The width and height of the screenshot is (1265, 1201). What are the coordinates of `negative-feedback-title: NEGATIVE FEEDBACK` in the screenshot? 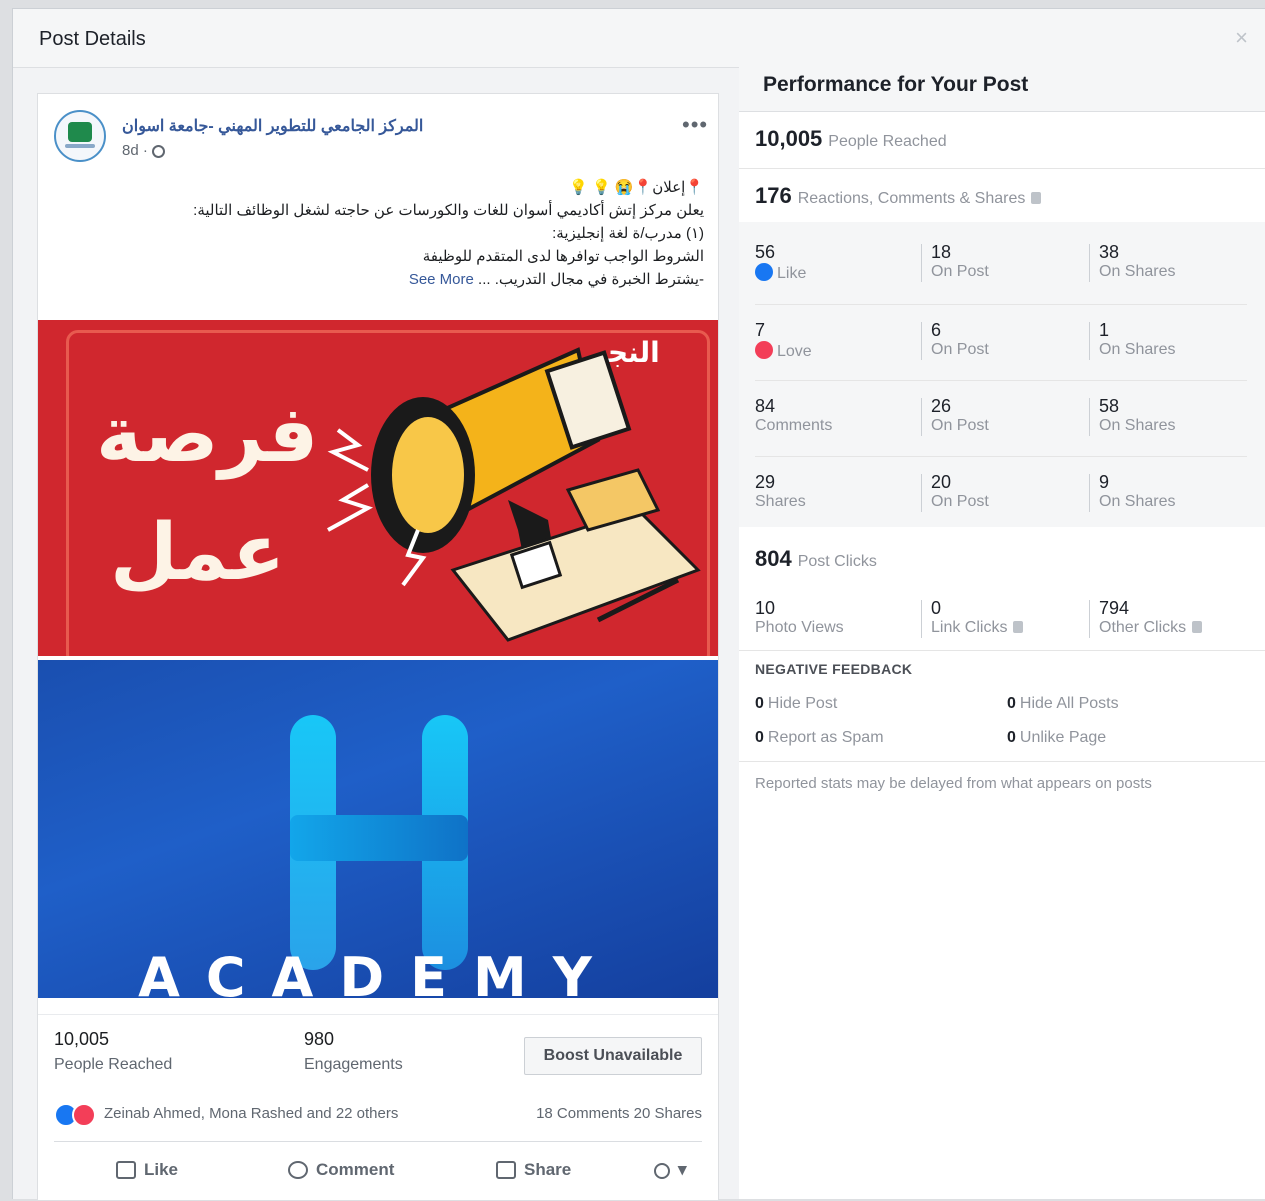 It's located at (834, 669).